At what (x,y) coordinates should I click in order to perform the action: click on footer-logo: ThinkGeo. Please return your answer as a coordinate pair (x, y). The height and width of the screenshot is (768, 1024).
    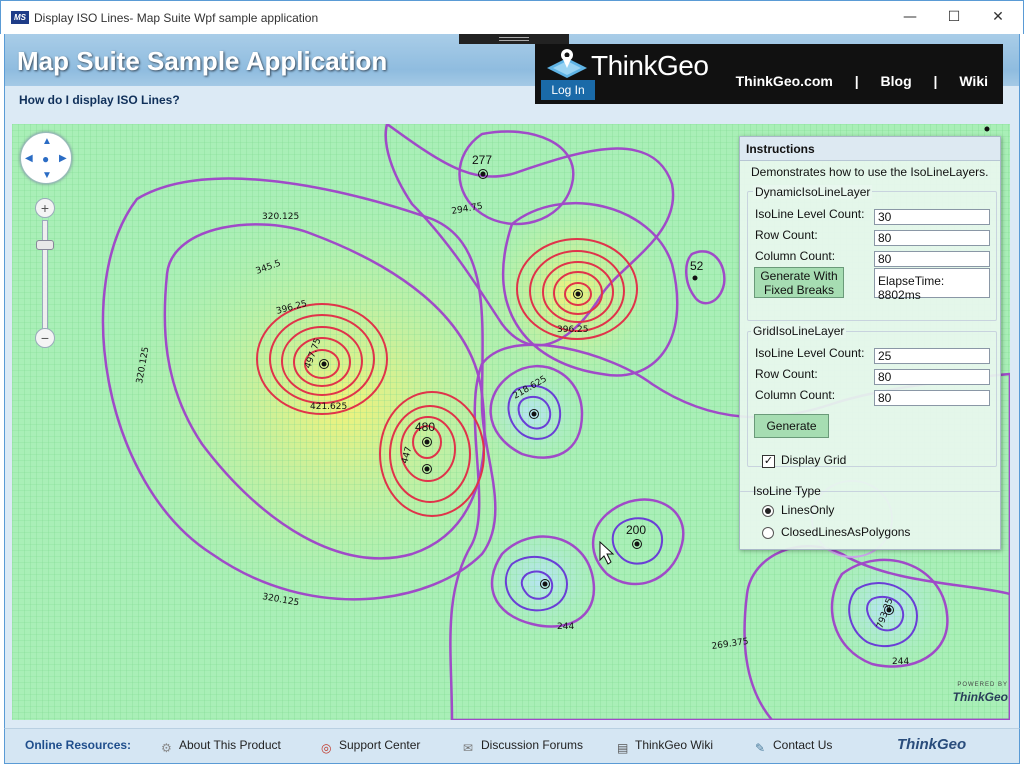
    Looking at the image, I should click on (932, 744).